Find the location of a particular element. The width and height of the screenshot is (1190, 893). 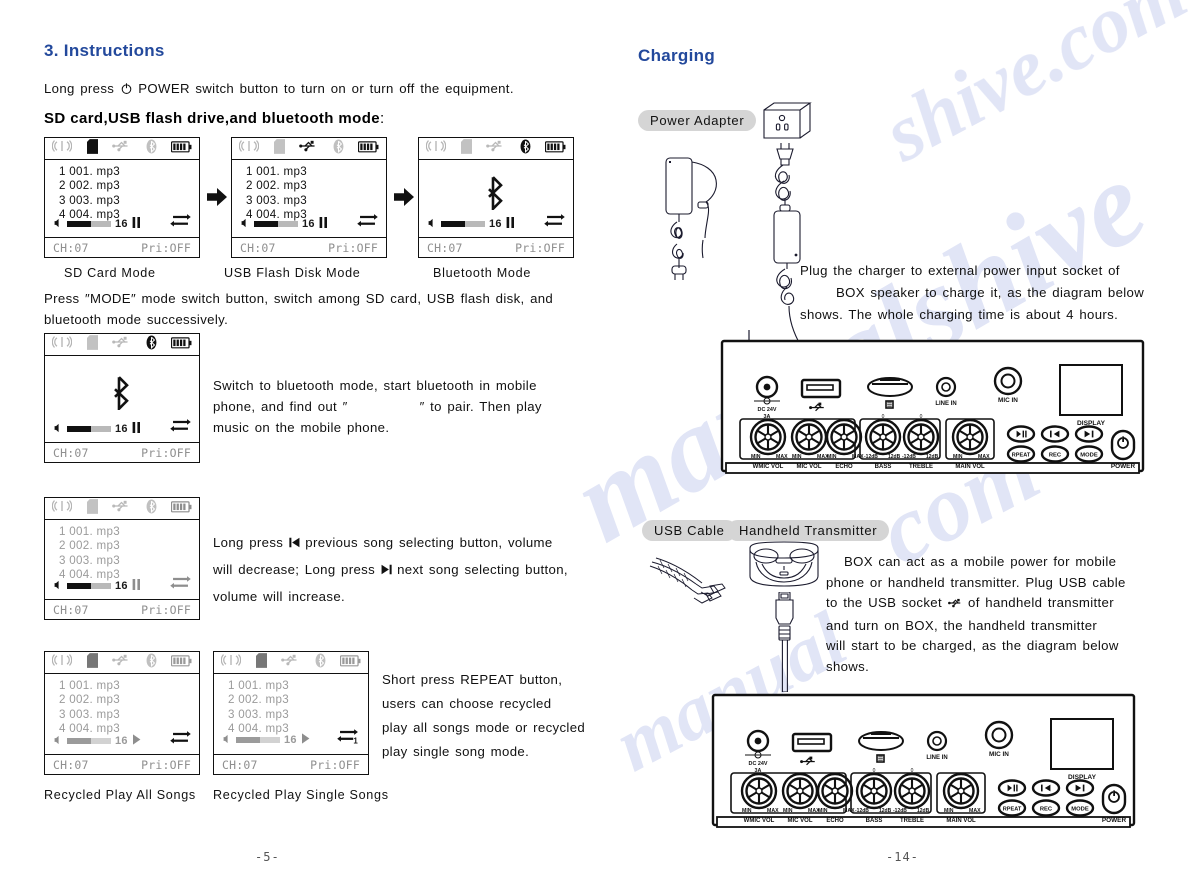

caption-recycled-single: Recycled Play Single Songs is located at coordinates (301, 795).